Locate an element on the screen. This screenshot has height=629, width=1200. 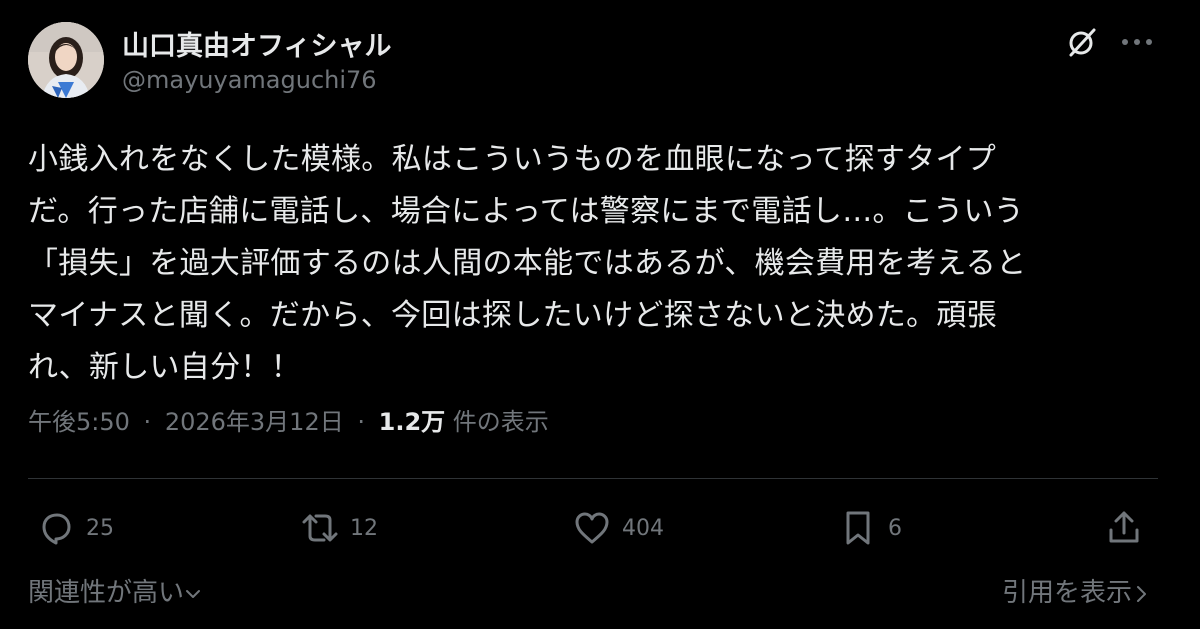
handle: @mayuyamaguchi76 is located at coordinates (249, 80).